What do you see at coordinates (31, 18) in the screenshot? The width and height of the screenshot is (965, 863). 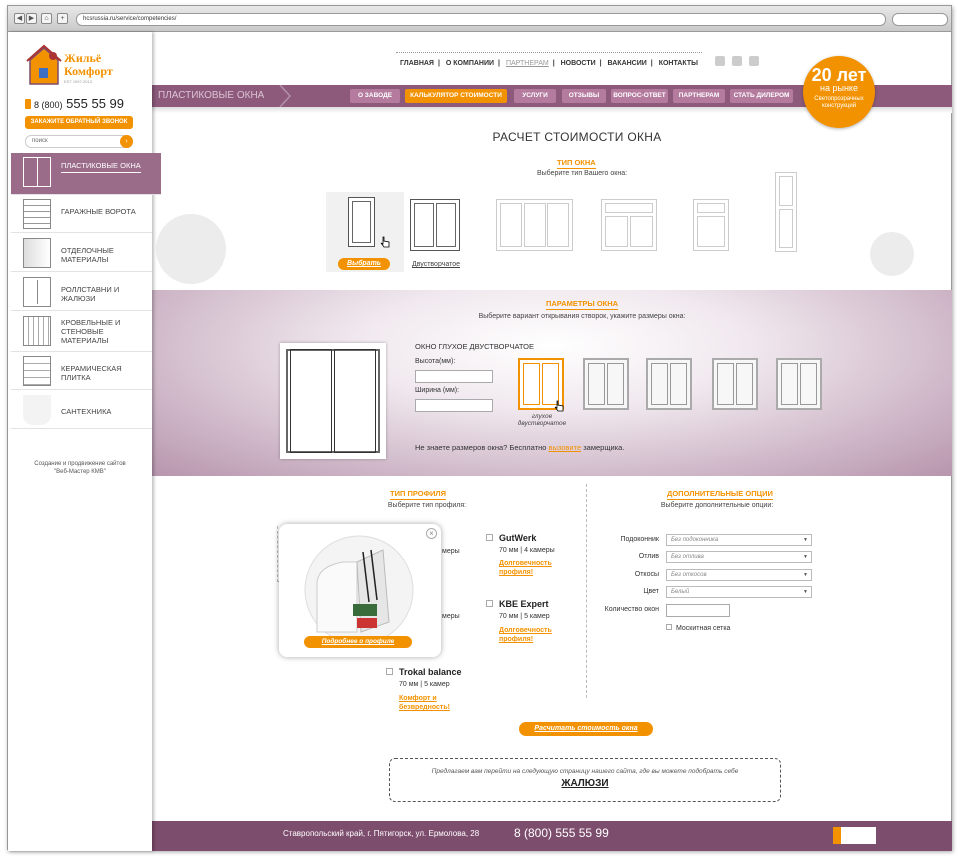 I see `forward-icon: ▶` at bounding box center [31, 18].